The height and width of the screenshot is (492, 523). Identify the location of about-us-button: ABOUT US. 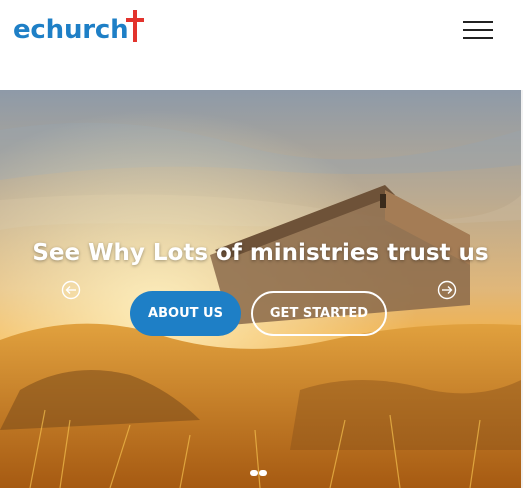
(185, 313).